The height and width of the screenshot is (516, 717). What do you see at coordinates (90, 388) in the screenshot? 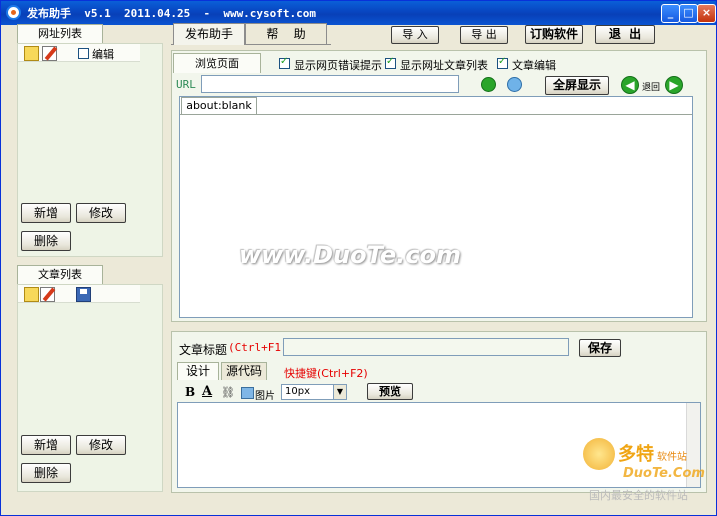
I see `article-list-panel: 新增 修改 删除` at bounding box center [90, 388].